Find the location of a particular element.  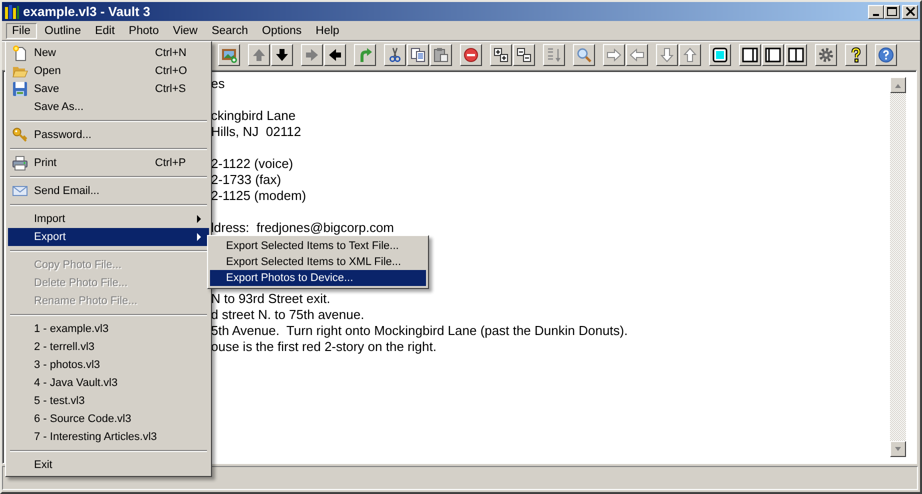

menu-item: 7 - Interesting Articles.vl3 is located at coordinates (108, 437).